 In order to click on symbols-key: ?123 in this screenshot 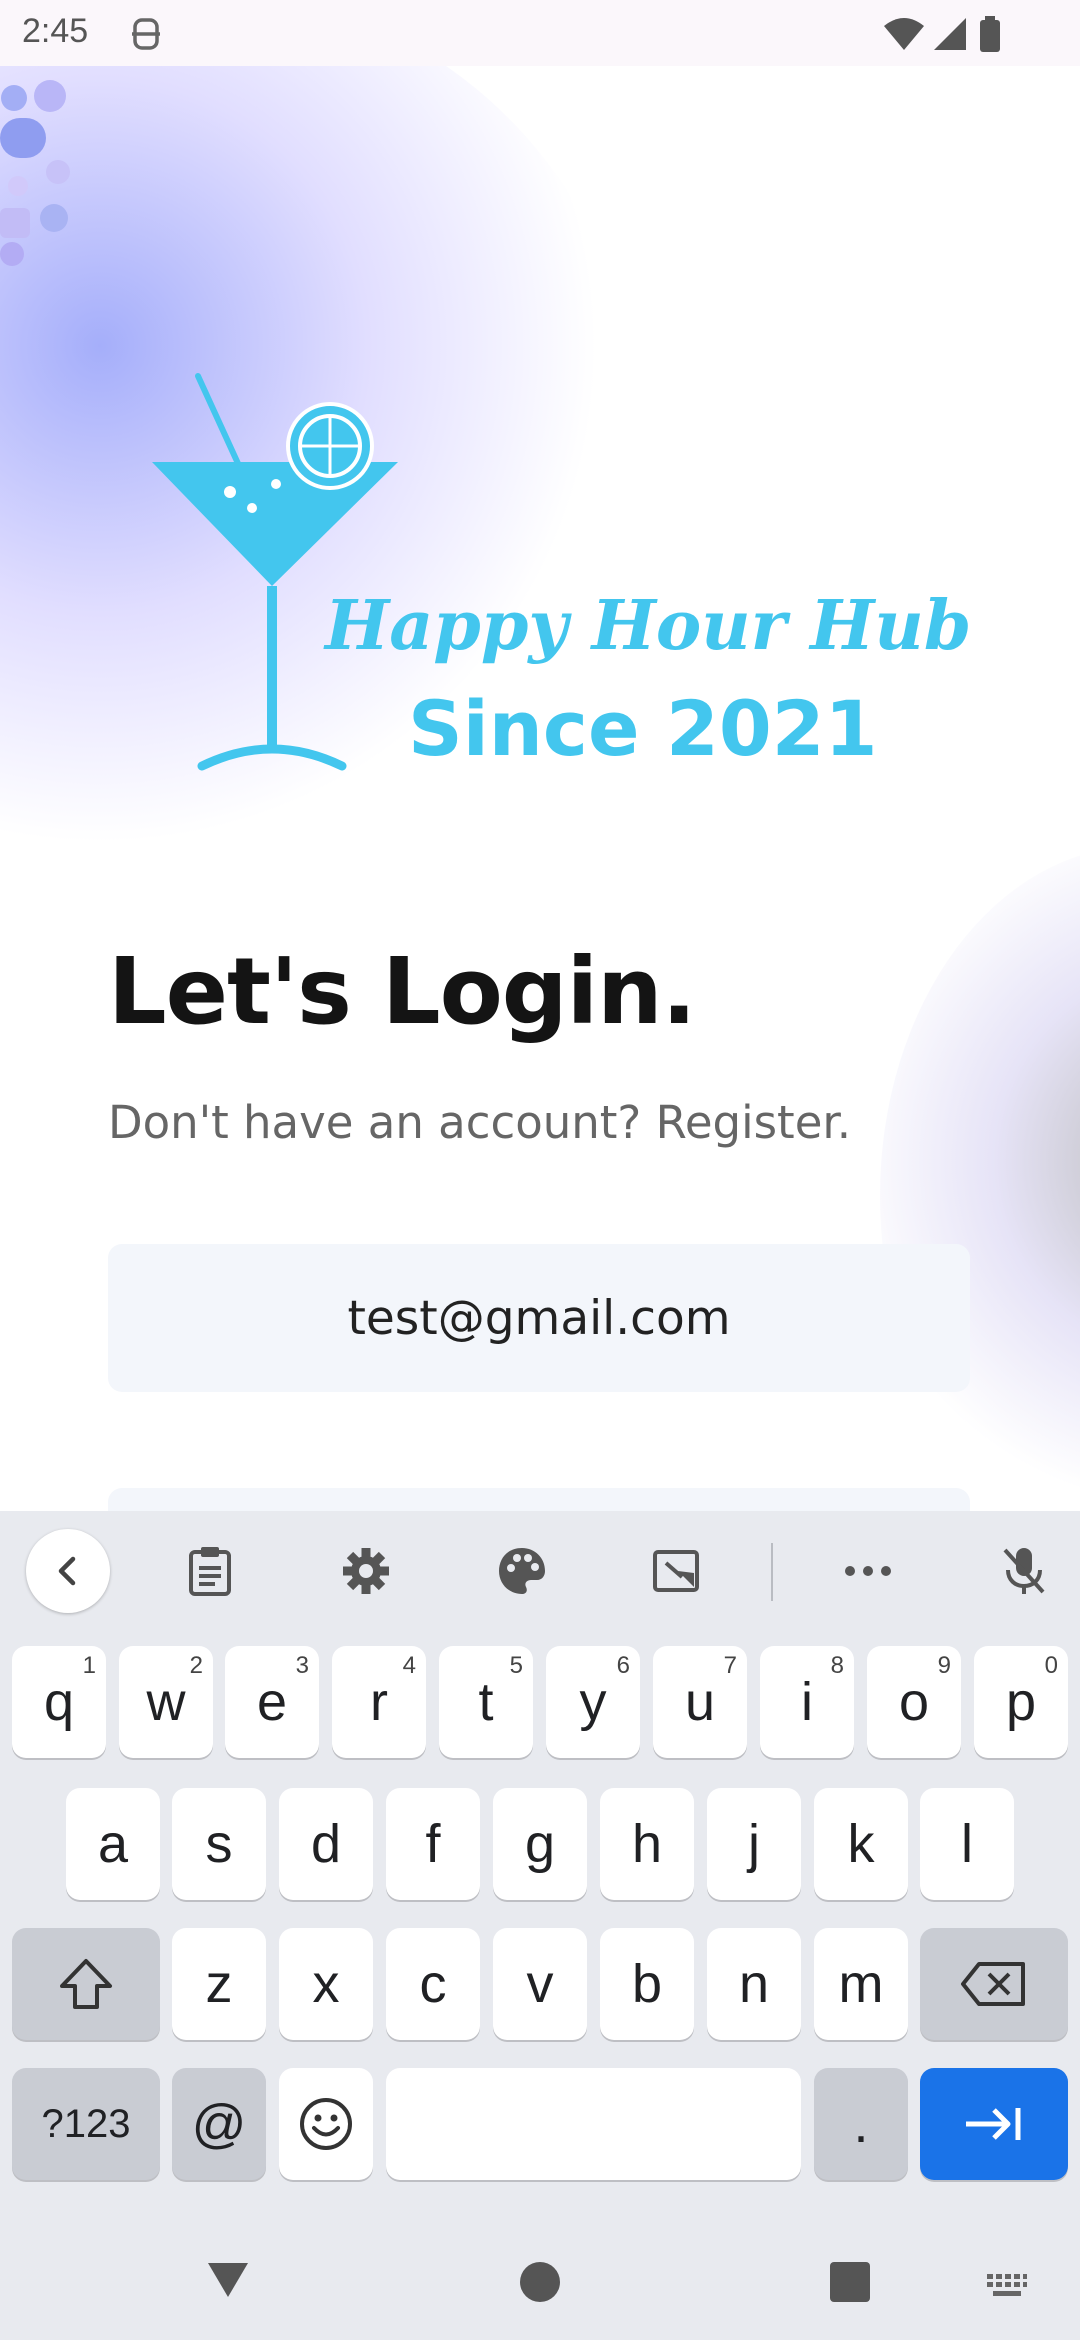, I will do `click(86, 2124)`.